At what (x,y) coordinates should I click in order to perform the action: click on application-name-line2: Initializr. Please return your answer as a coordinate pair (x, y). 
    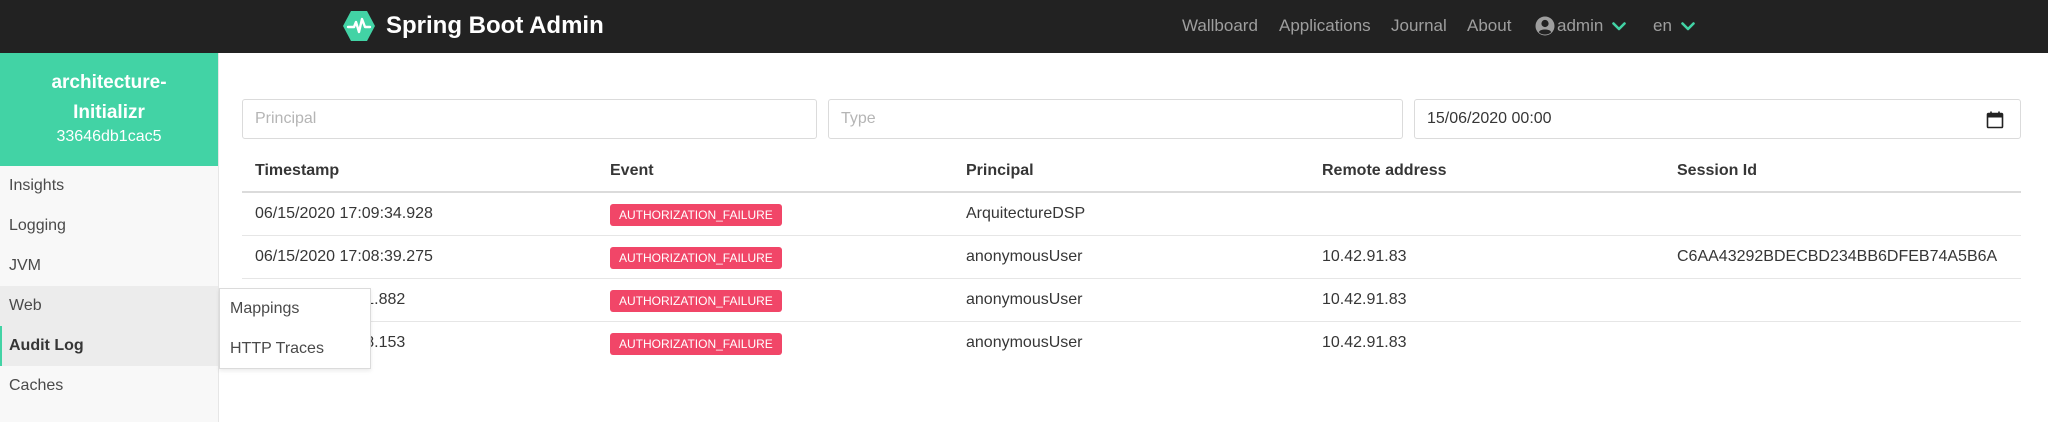
    Looking at the image, I should click on (109, 112).